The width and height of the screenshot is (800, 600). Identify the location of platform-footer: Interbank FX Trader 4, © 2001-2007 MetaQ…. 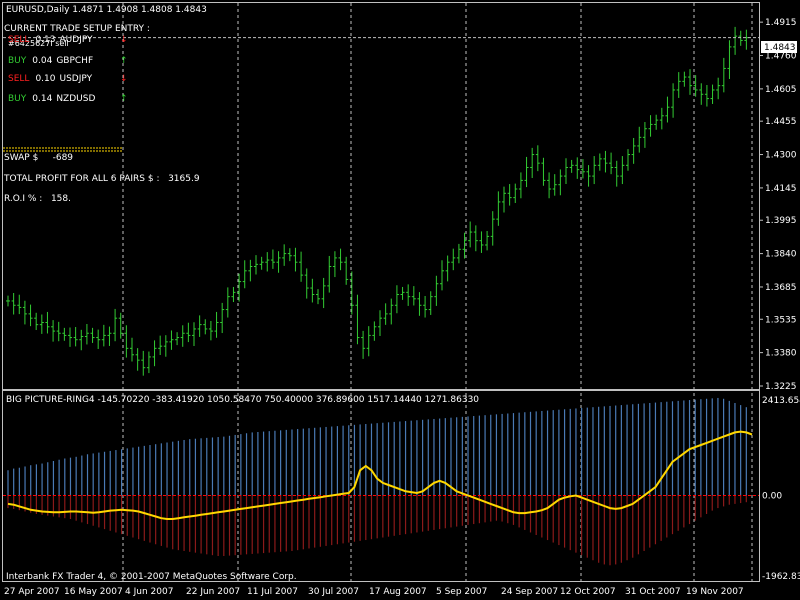
(151, 577).